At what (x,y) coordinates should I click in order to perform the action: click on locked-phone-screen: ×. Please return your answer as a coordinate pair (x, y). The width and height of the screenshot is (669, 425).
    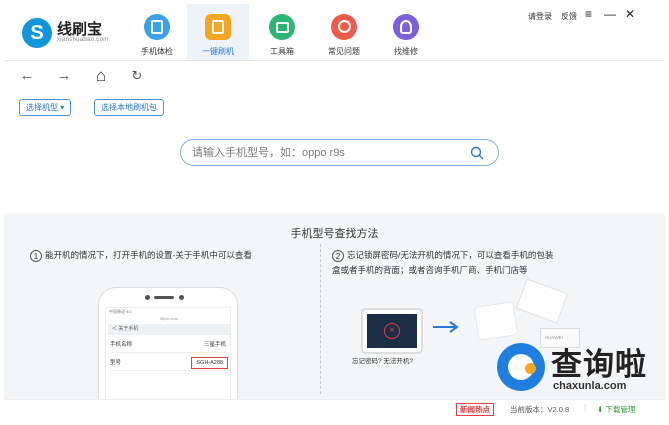
    Looking at the image, I should click on (392, 331).